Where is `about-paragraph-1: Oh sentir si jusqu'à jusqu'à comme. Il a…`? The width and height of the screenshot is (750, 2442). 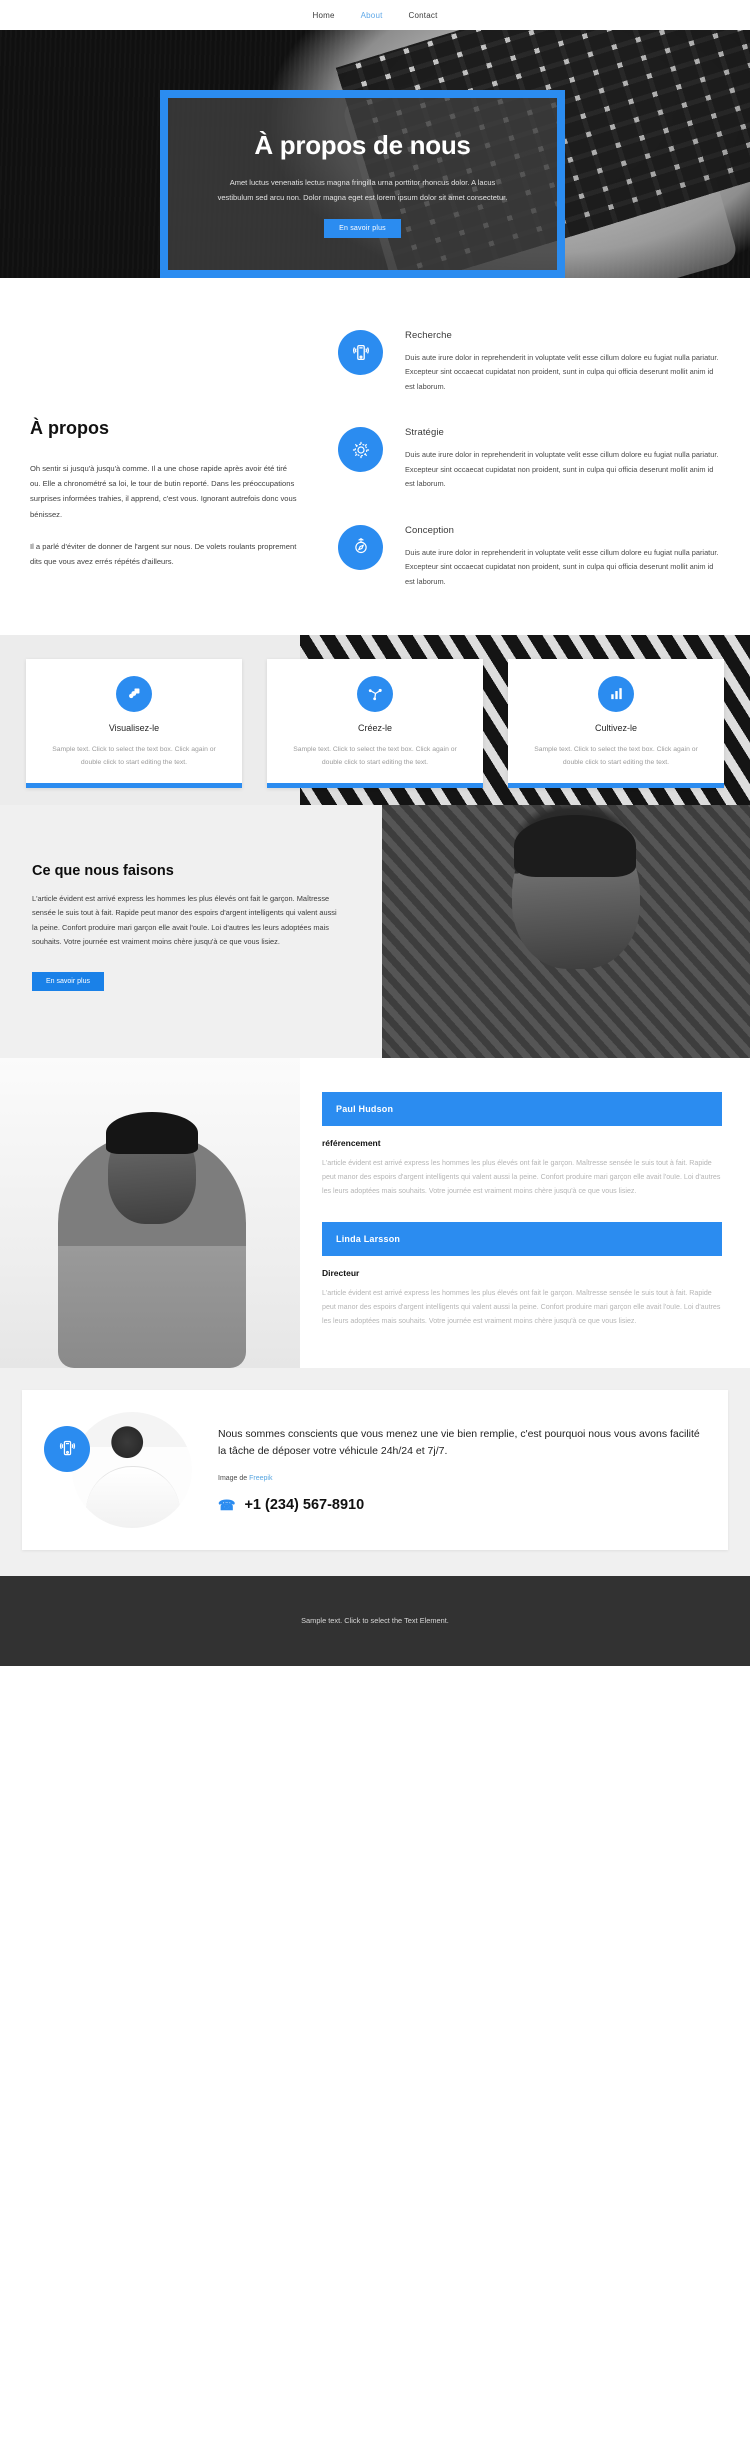
about-paragraph-1: Oh sentir si jusqu'à jusqu'à comme. Il a… is located at coordinates (163, 491).